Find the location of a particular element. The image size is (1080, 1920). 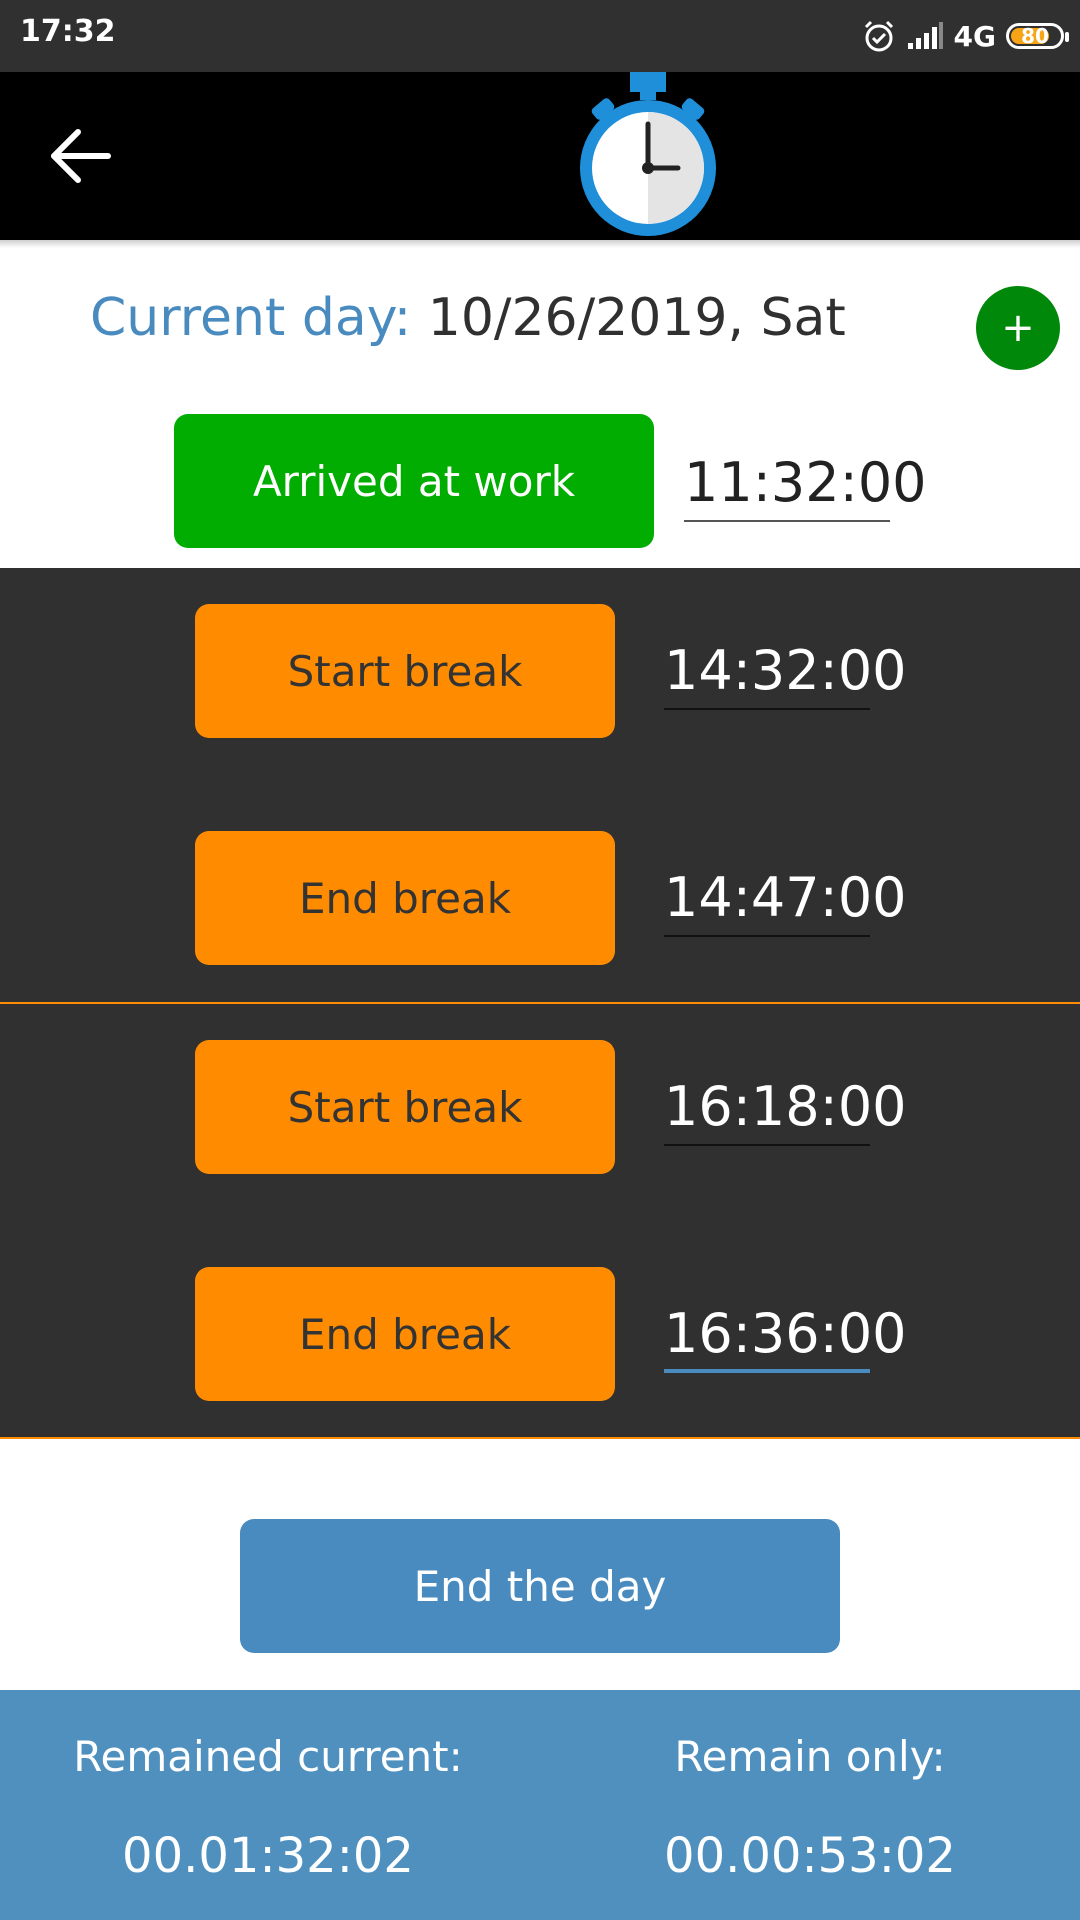

arrival-time-field: 11:32:00 is located at coordinates (805, 485).